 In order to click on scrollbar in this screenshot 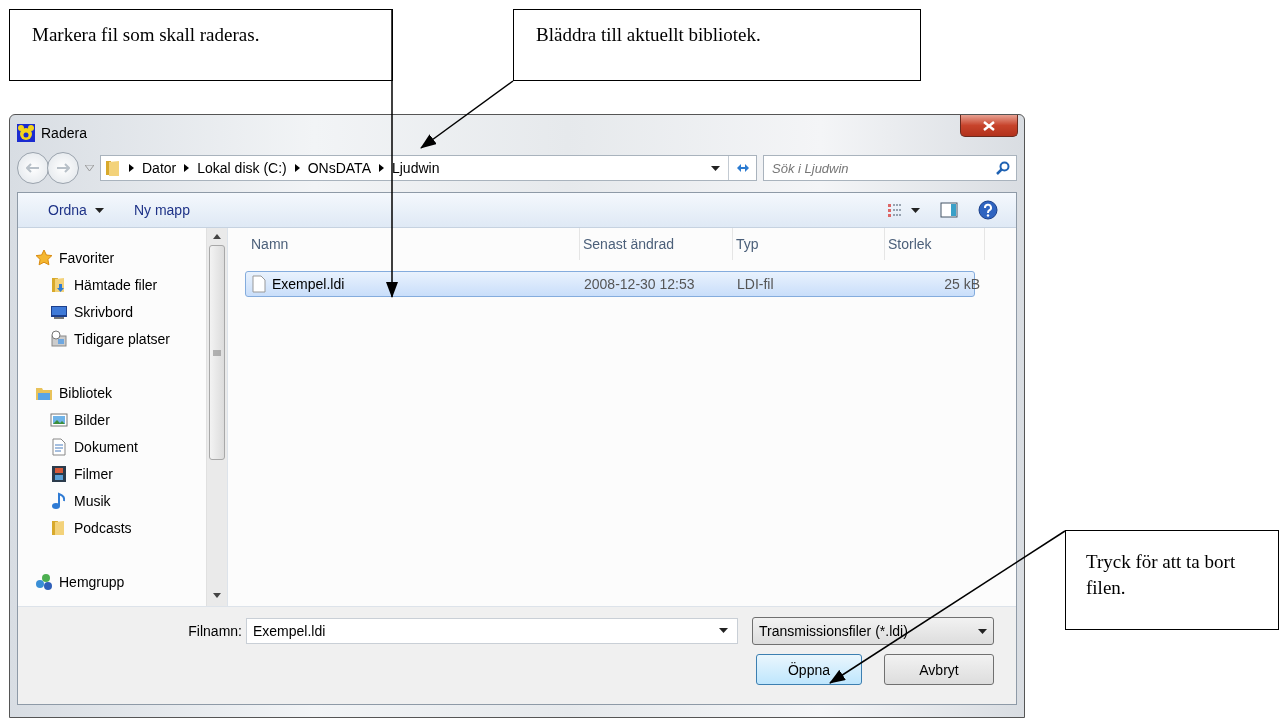, I will do `click(216, 417)`.